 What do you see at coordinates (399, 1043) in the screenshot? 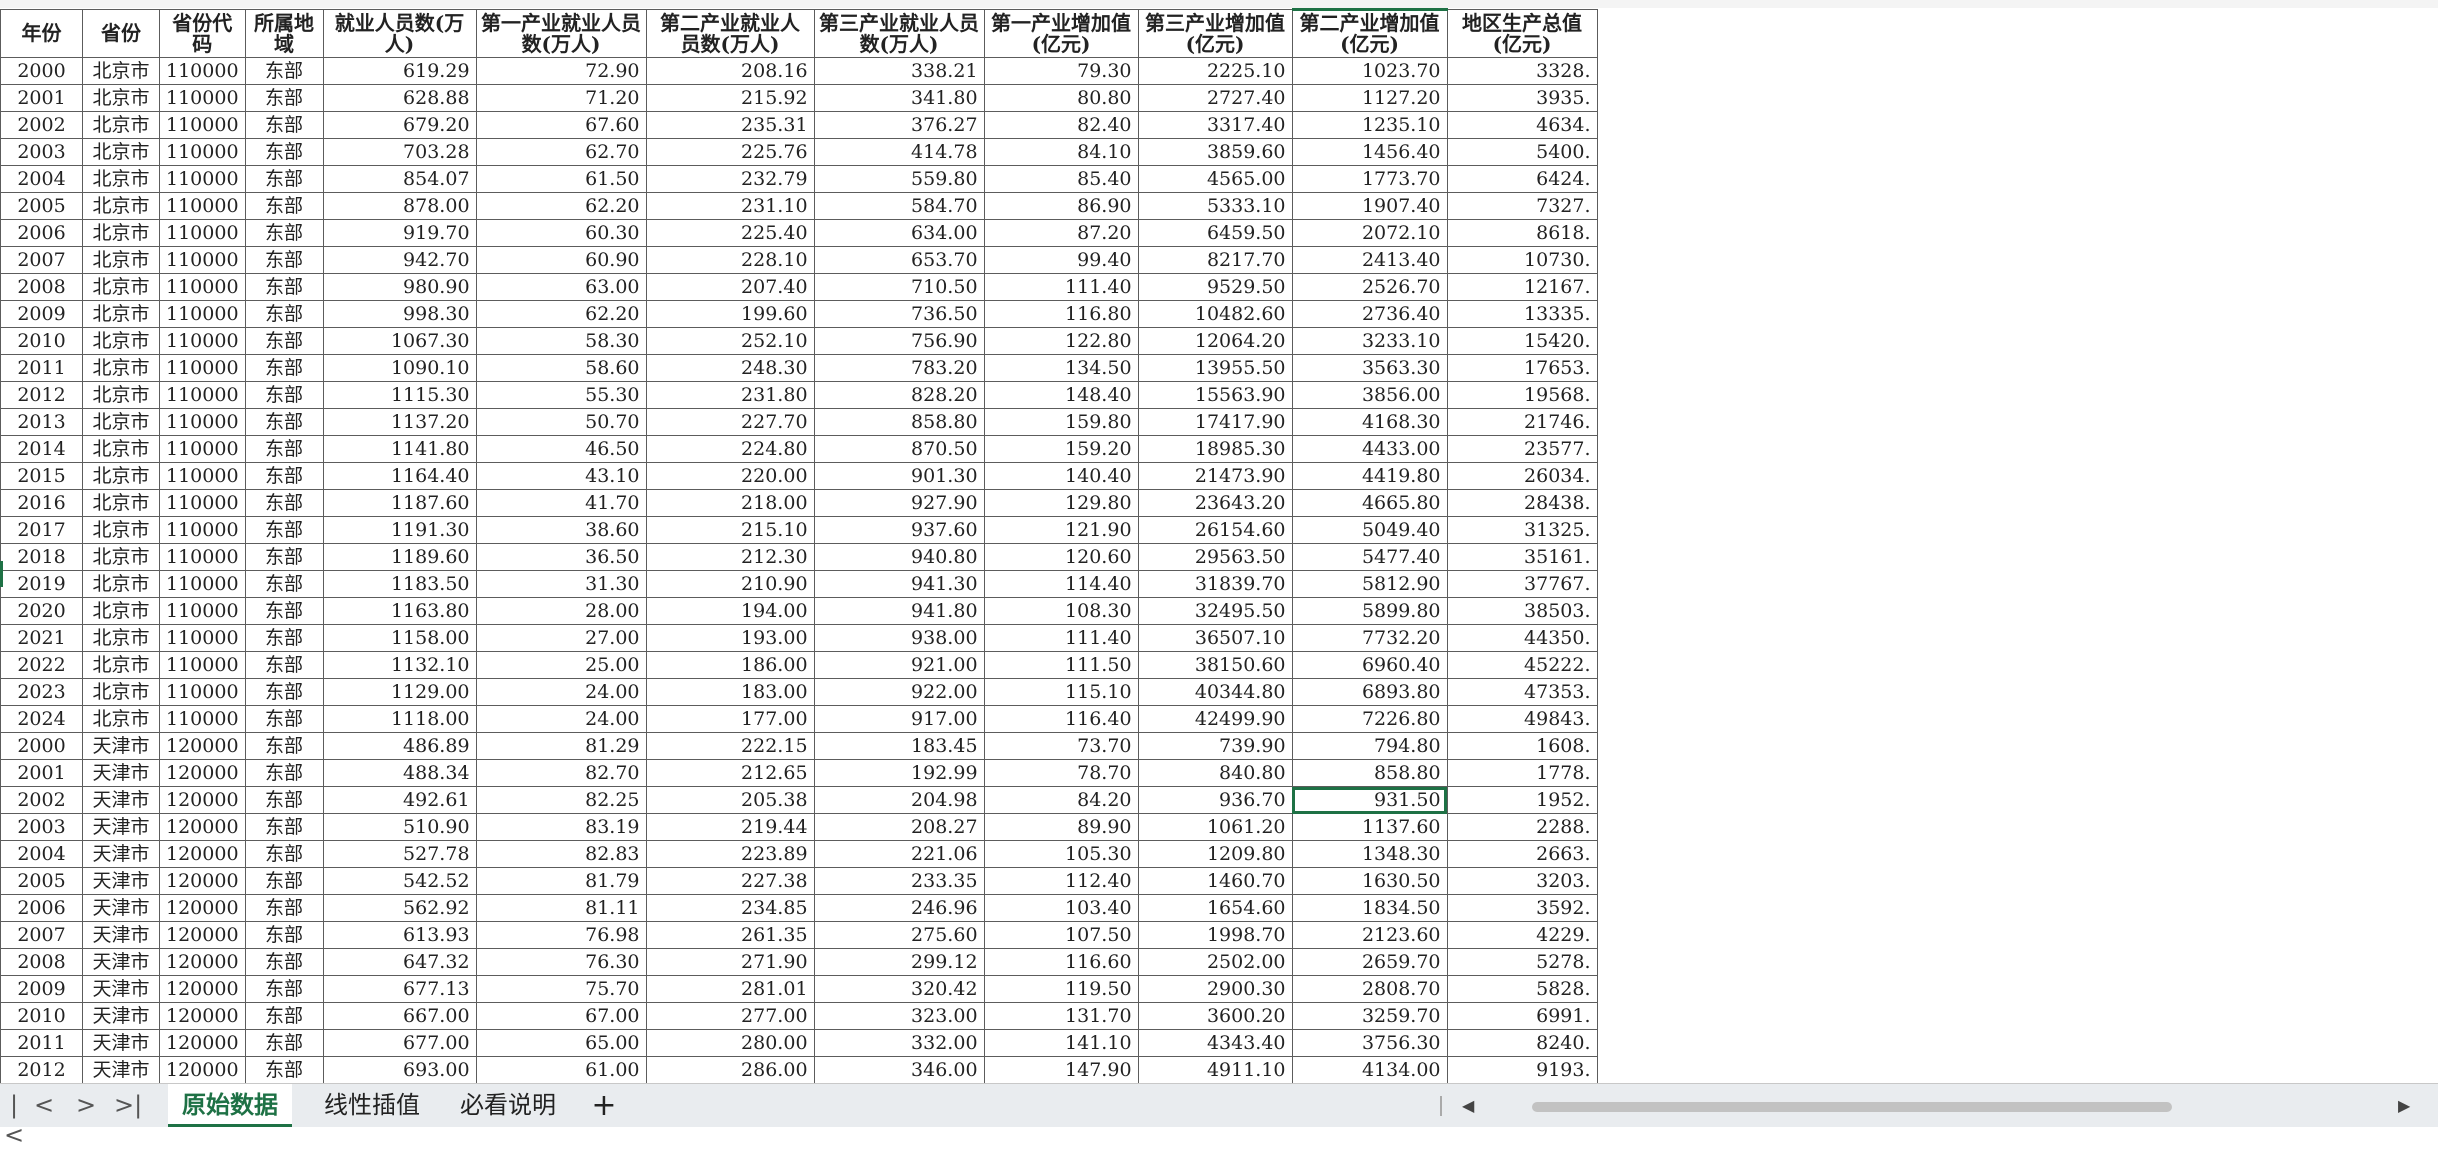
I see `cell-employed: 677.00` at bounding box center [399, 1043].